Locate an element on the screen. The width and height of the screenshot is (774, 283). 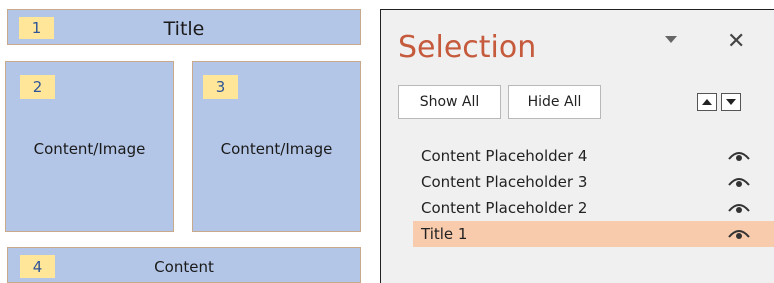
show-all-button: Show All is located at coordinates (449, 102).